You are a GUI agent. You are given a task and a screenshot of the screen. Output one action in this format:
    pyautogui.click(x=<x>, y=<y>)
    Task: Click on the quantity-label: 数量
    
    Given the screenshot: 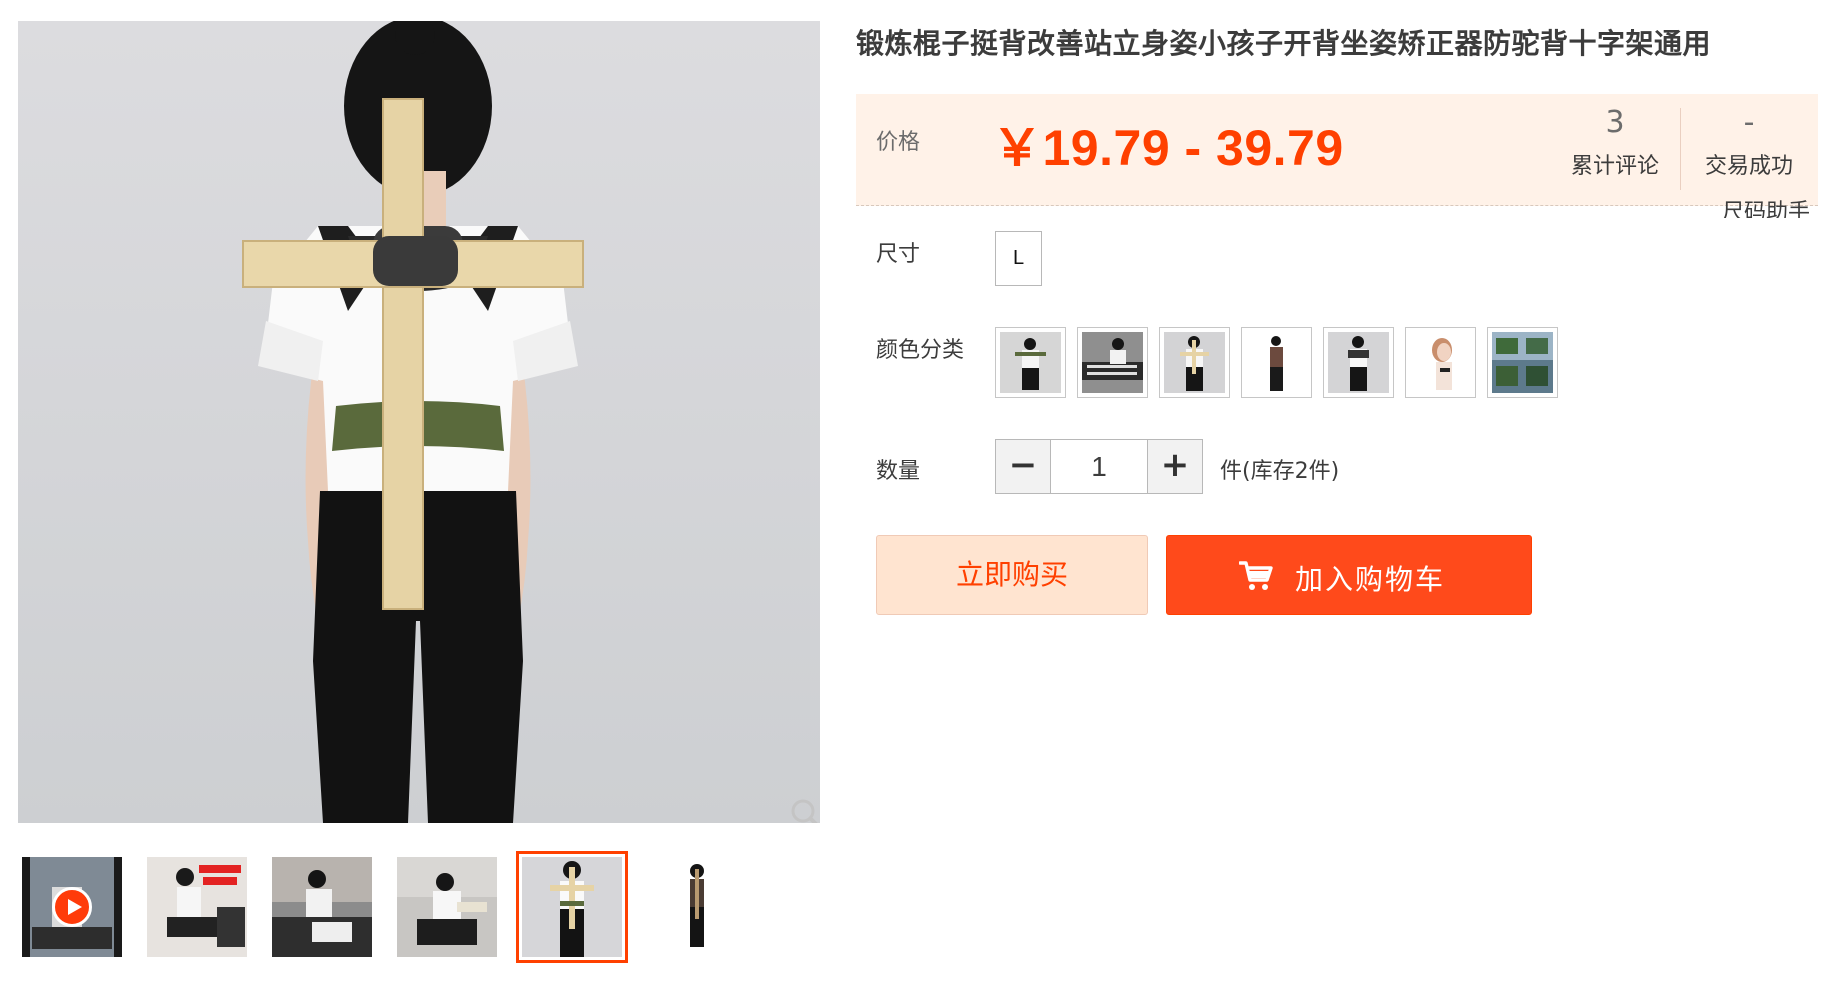 What is the action you would take?
    pyautogui.click(x=898, y=471)
    